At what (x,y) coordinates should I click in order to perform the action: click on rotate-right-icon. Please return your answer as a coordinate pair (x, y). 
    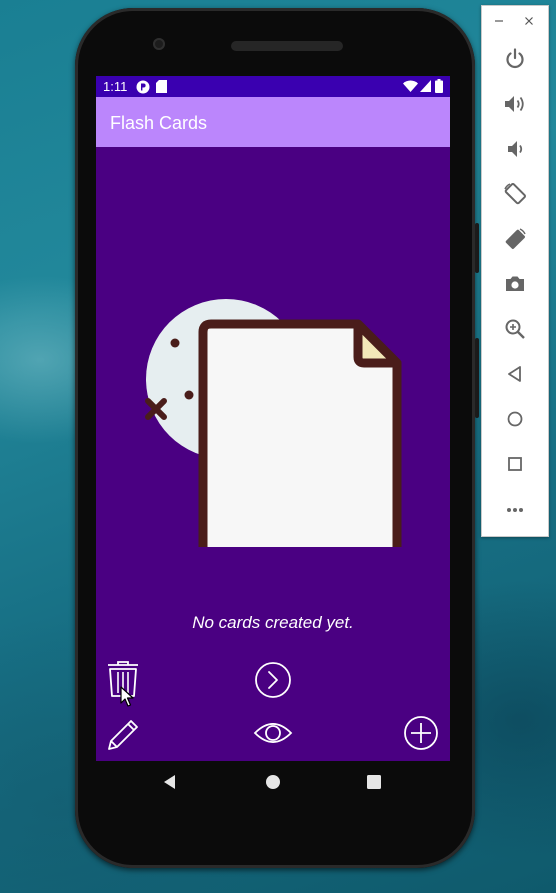
    Looking at the image, I should click on (515, 239).